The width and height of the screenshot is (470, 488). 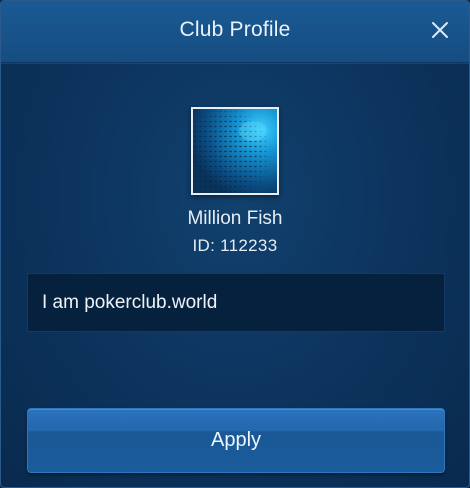 I want to click on dialog-title: Club Profile, so click(x=235, y=29).